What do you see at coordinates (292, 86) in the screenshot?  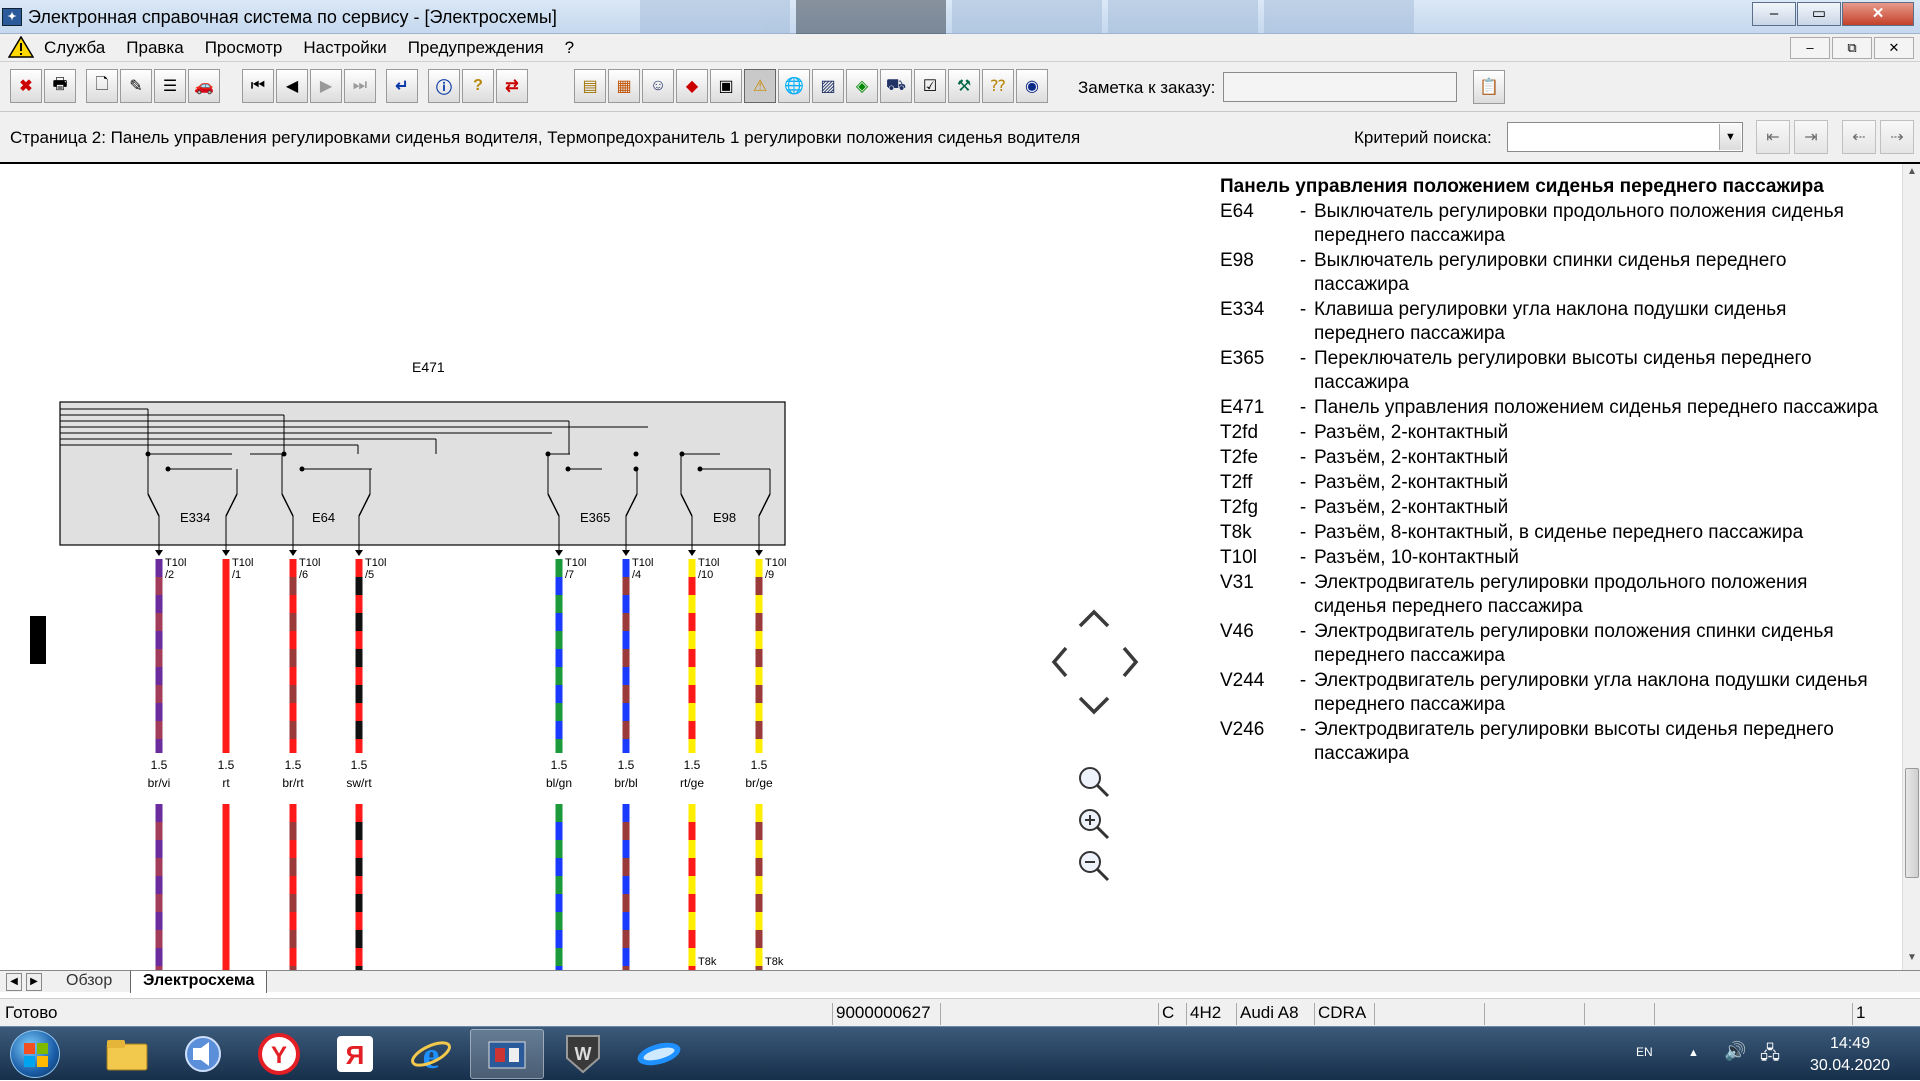 I see `prev-page-icon: ◀` at bounding box center [292, 86].